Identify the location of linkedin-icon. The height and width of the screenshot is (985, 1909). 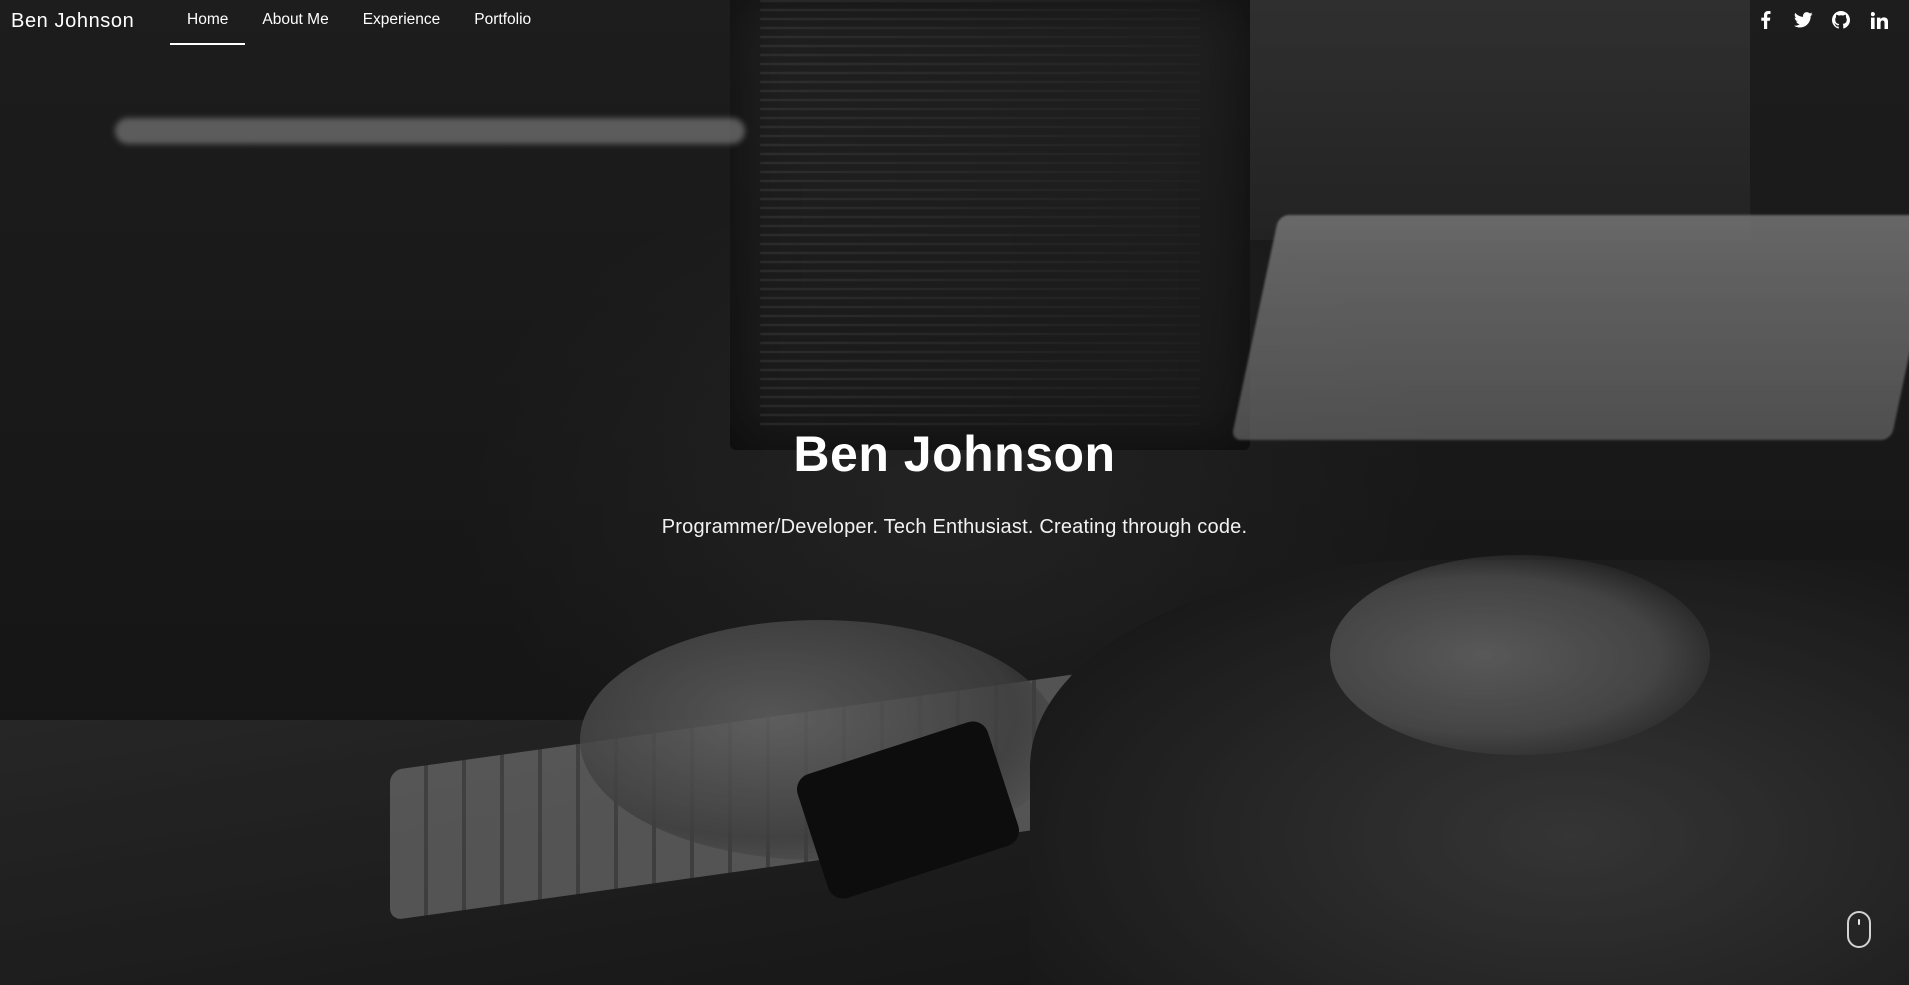
(1879, 20).